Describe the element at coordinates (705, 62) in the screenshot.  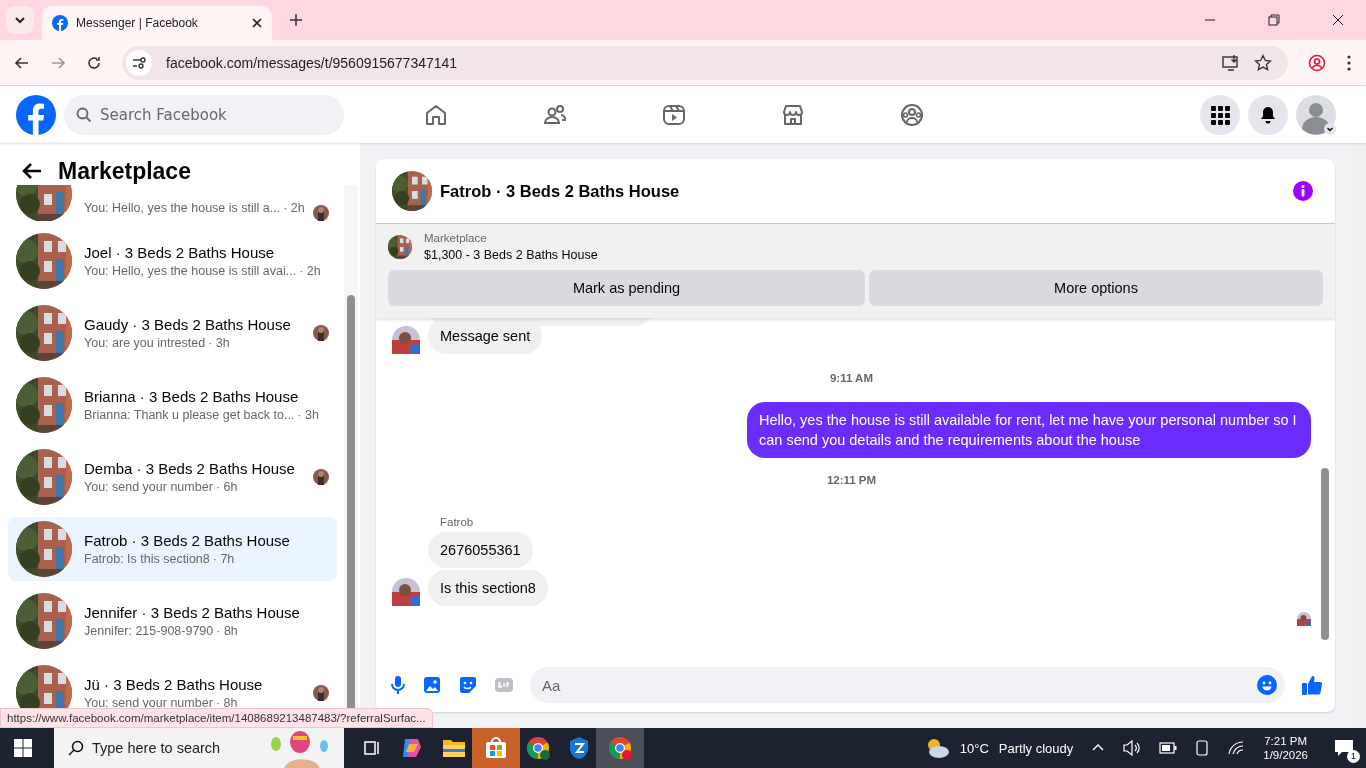
I see `address-field: facebook.com/messages/t/9560915677347141` at that location.